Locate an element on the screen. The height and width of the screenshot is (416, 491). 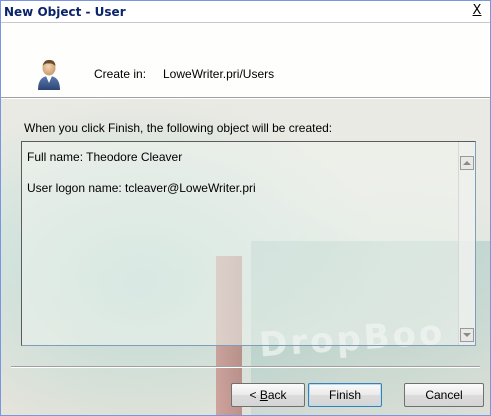
scroll-up-button is located at coordinates (467, 163).